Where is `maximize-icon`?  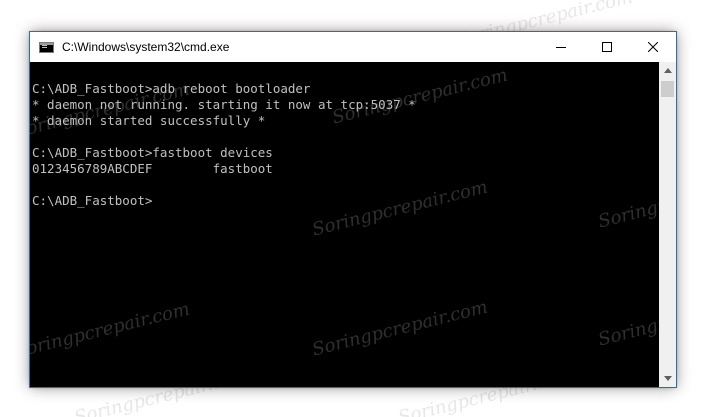 maximize-icon is located at coordinates (607, 47).